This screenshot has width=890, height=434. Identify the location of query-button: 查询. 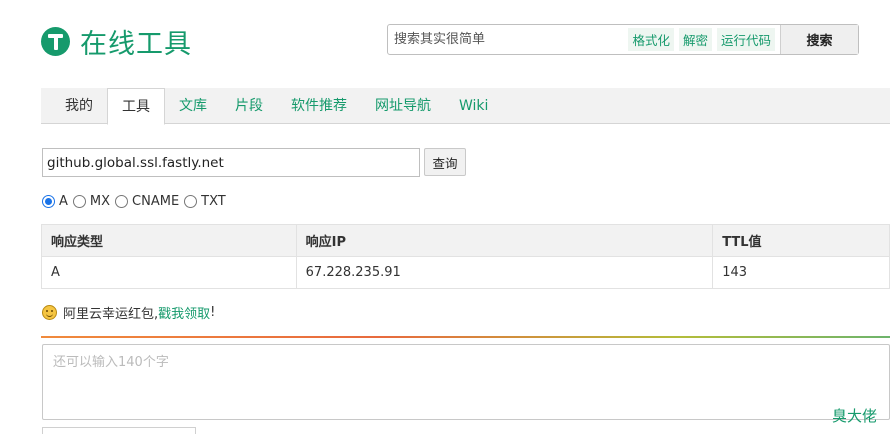
(445, 162).